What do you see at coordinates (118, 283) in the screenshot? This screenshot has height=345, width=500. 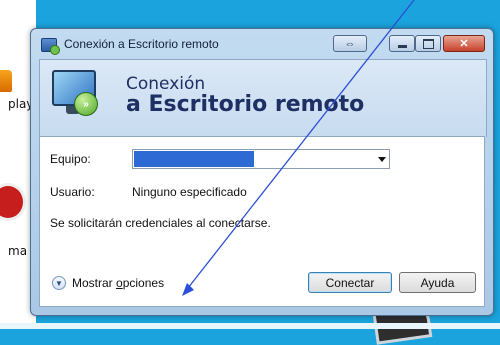 I see `show-options-label: Mostrar opciones` at bounding box center [118, 283].